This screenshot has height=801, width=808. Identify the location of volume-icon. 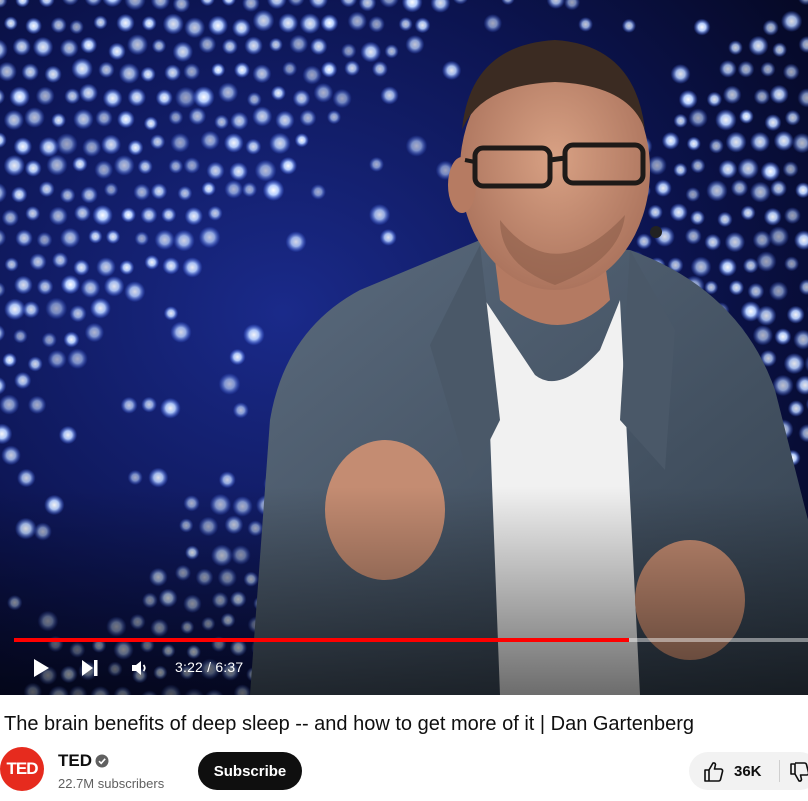
(139, 668).